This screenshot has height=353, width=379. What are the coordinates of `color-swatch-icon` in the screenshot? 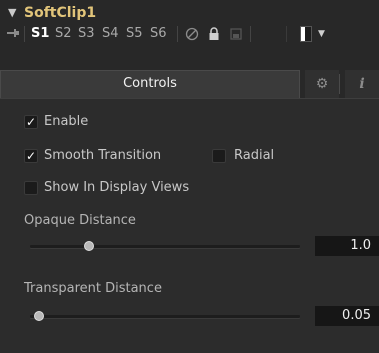 It's located at (306, 34).